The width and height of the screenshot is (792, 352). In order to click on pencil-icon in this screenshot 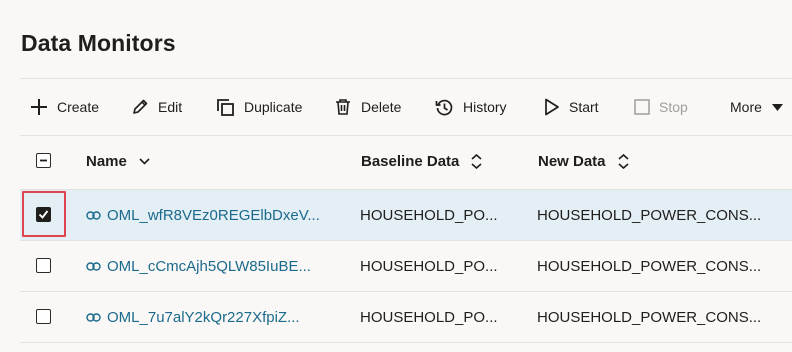, I will do `click(140, 106)`.